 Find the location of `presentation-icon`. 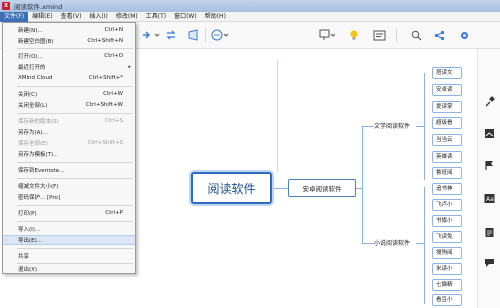

presentation-icon is located at coordinates (327, 35).